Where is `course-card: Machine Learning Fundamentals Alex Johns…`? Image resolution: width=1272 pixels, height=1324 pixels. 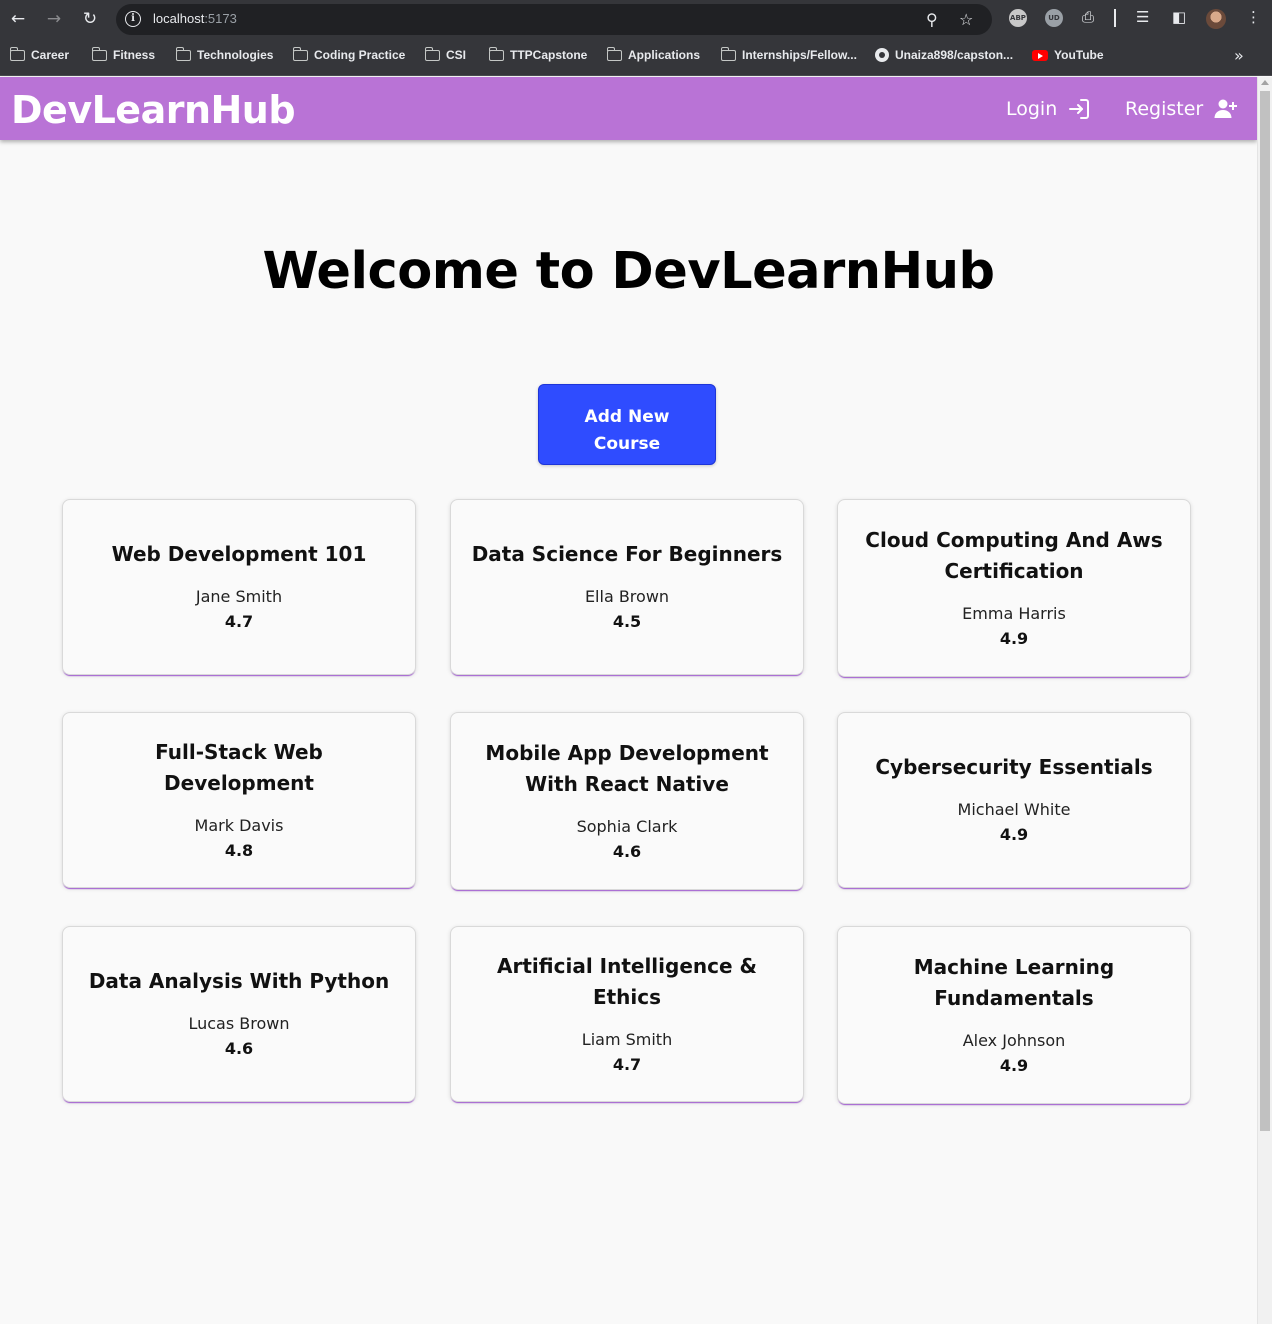
course-card: Machine Learning Fundamentals Alex Johns… is located at coordinates (1014, 1015).